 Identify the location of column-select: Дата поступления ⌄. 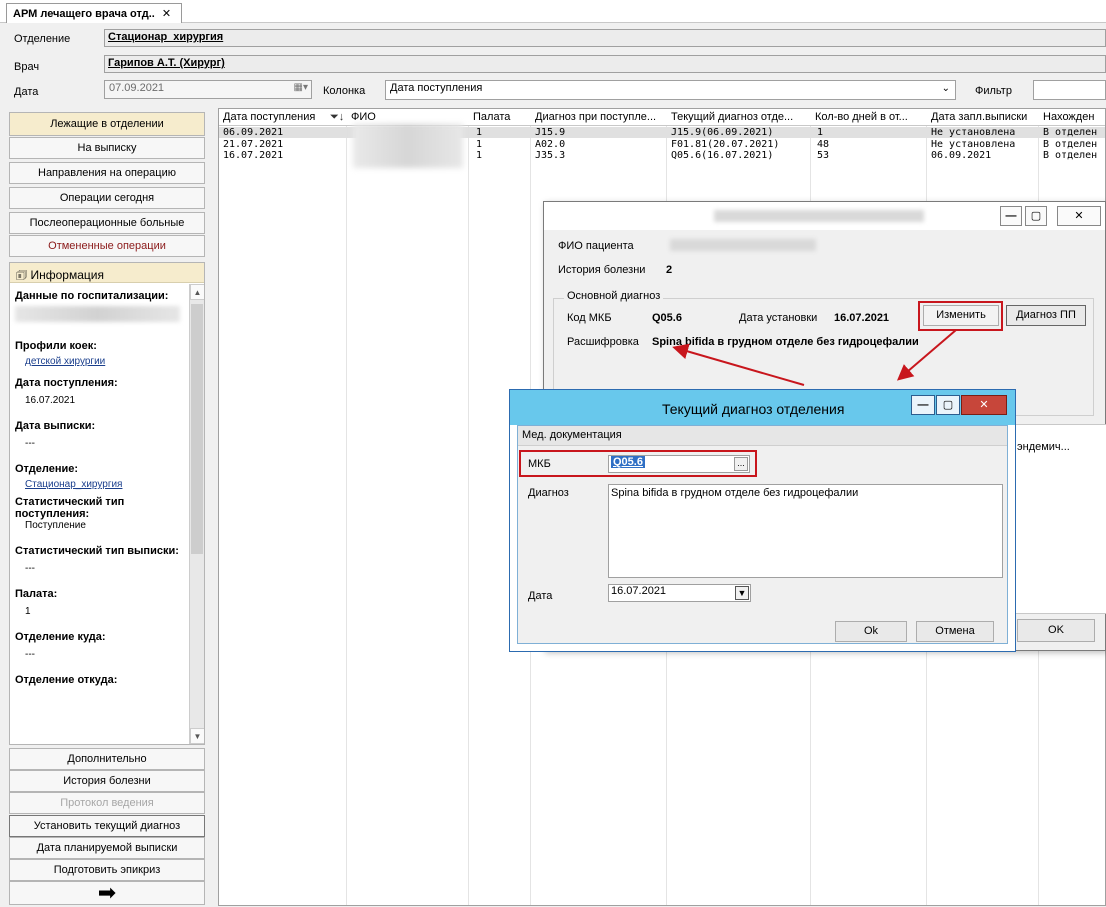
(670, 90).